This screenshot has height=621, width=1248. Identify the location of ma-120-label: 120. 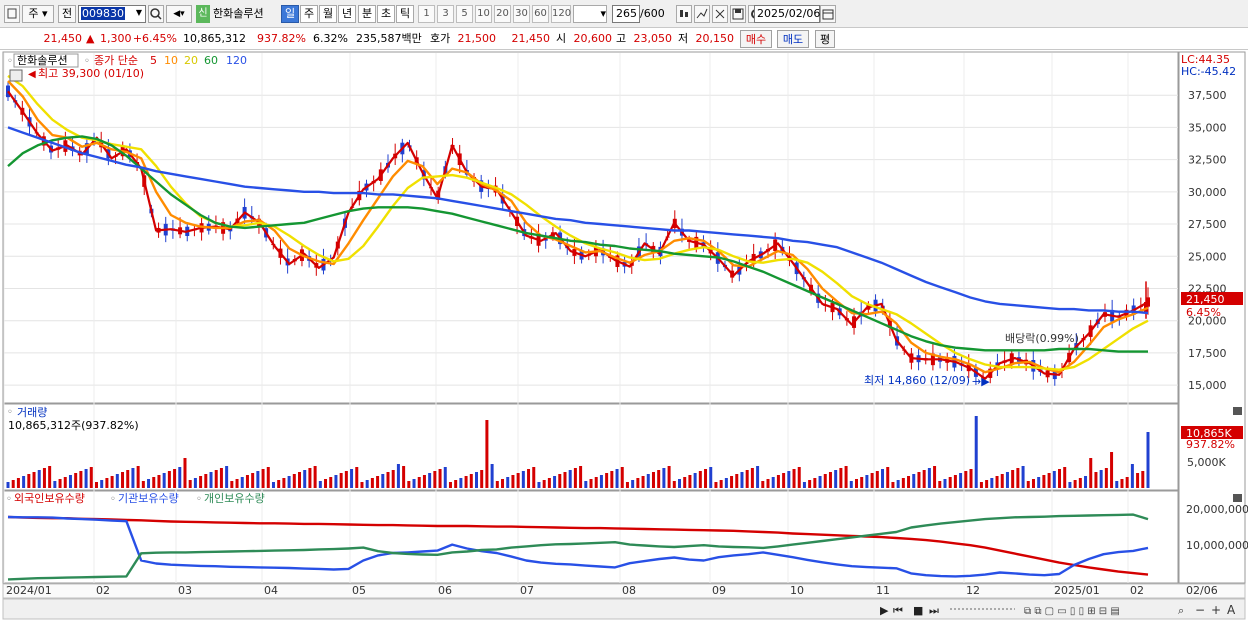
(236, 60).